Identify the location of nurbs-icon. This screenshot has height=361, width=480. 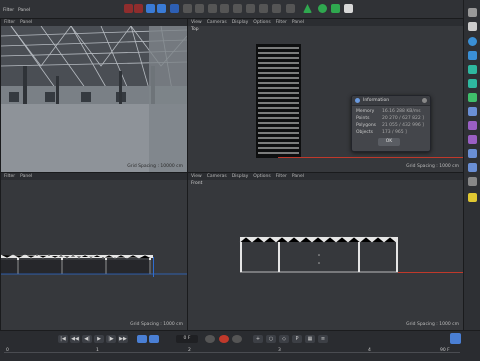
(335, 8).